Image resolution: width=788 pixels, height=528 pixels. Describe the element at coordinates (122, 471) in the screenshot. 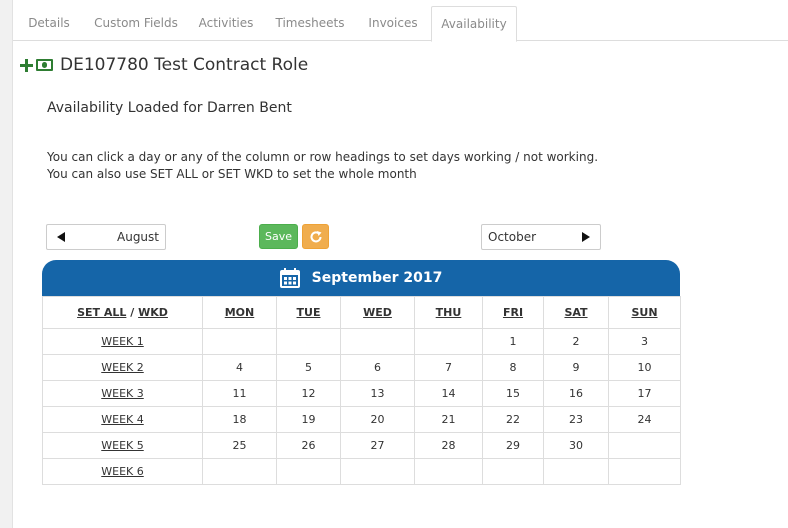

I see `week-label: WEEK 6` at that location.